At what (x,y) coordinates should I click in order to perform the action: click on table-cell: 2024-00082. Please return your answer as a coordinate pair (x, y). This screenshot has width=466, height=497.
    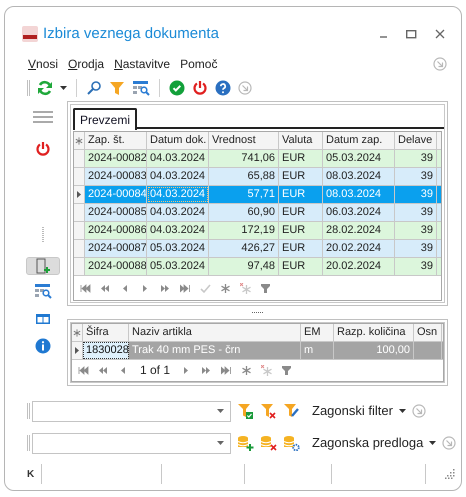
    Looking at the image, I should click on (117, 158).